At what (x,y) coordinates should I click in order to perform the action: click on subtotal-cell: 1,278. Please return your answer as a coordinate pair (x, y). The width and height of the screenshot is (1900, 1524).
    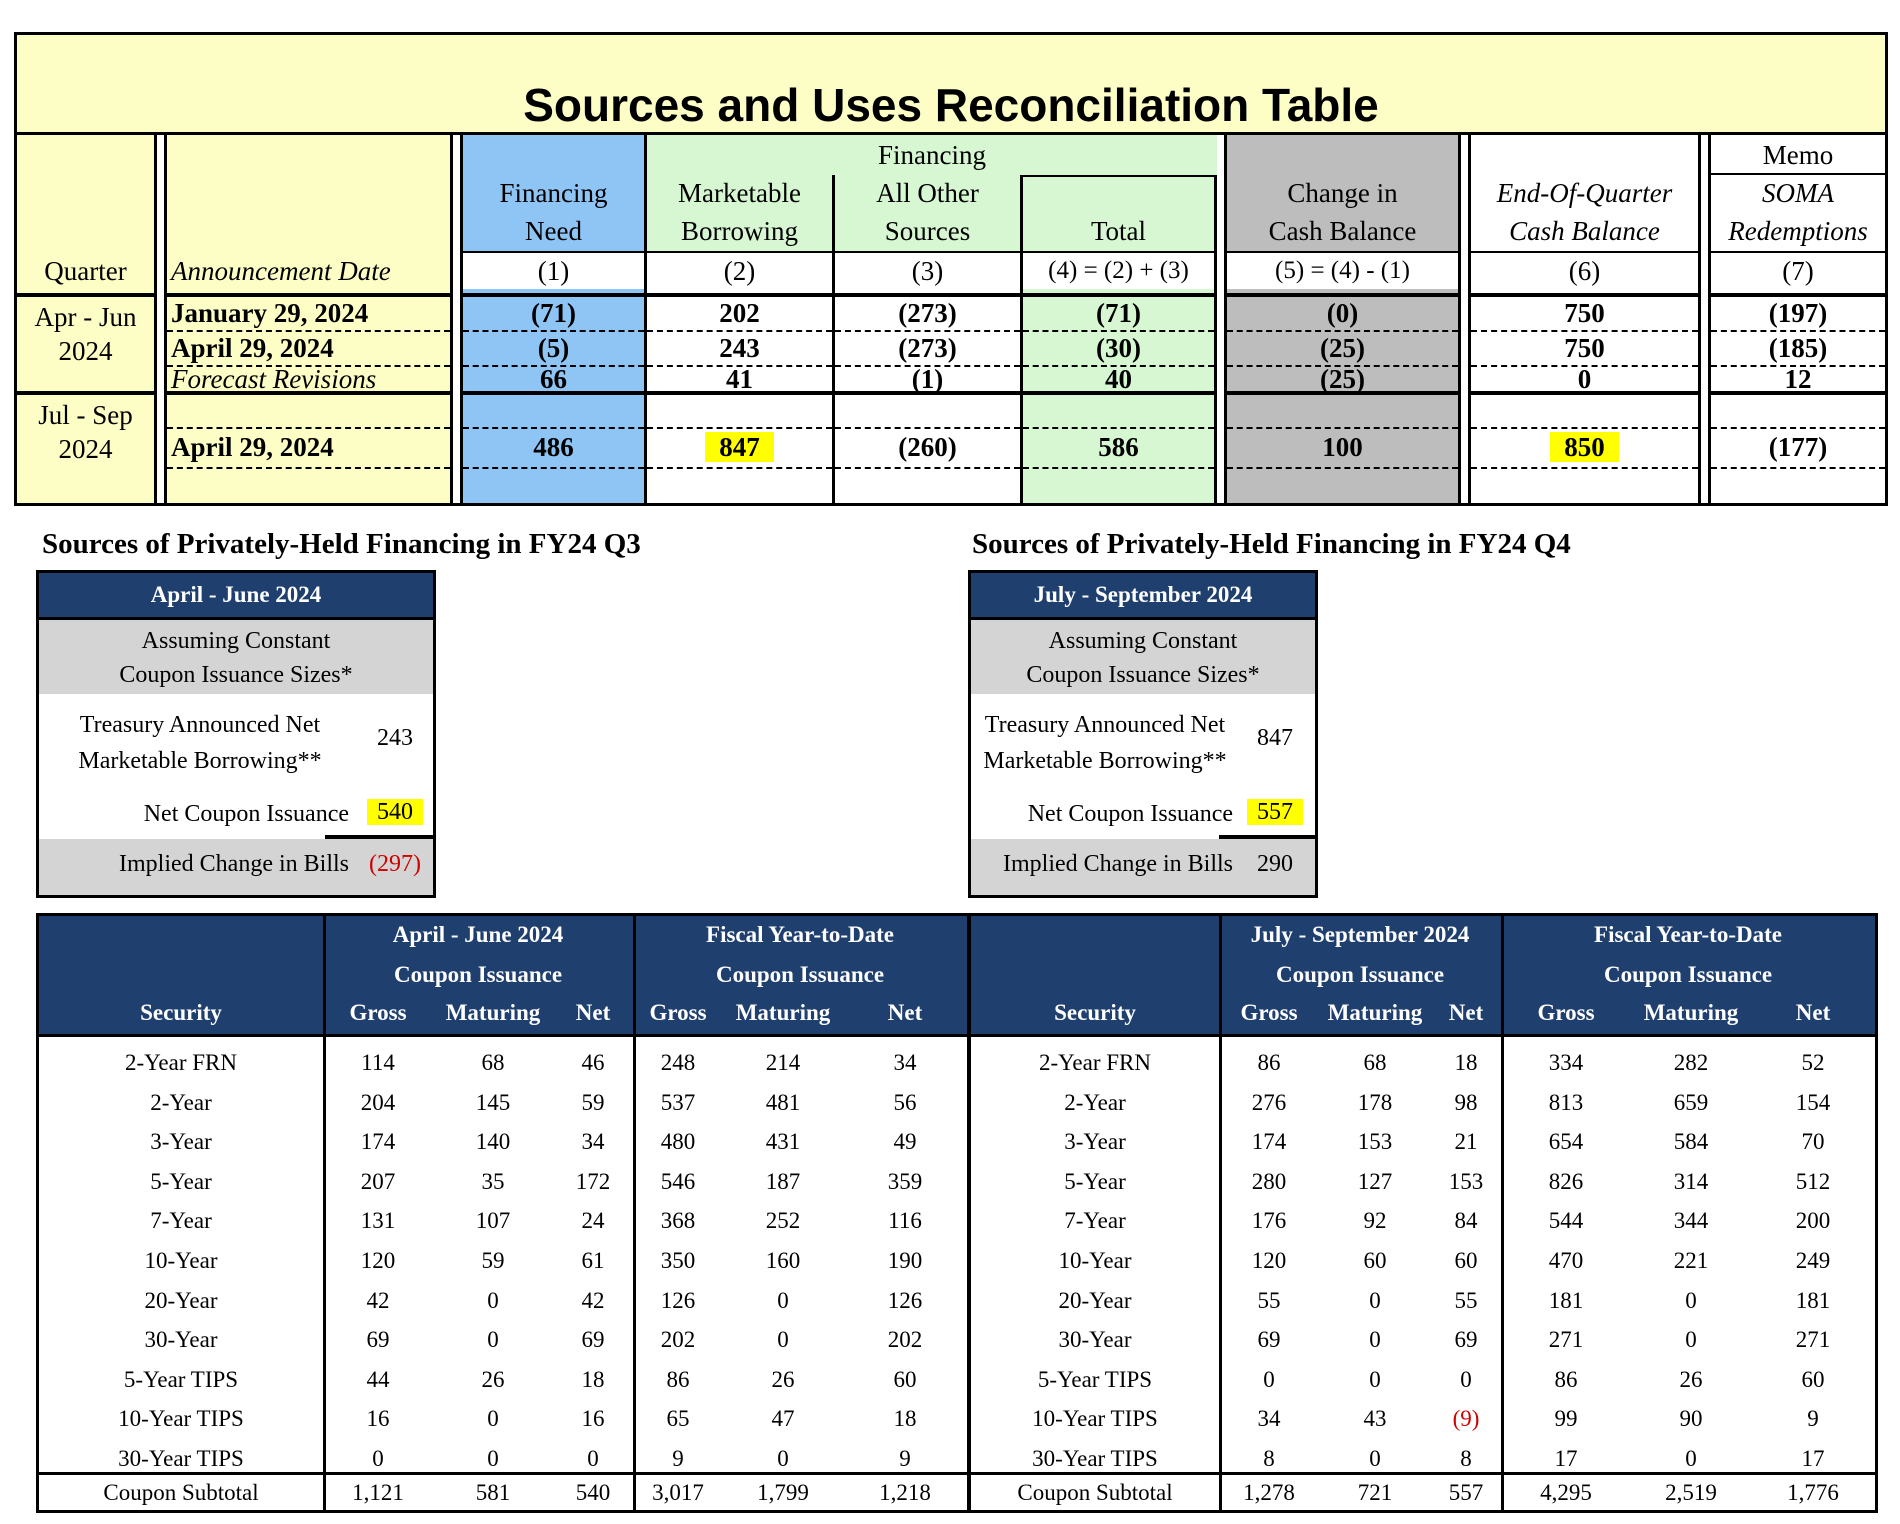
    Looking at the image, I should click on (1269, 1492).